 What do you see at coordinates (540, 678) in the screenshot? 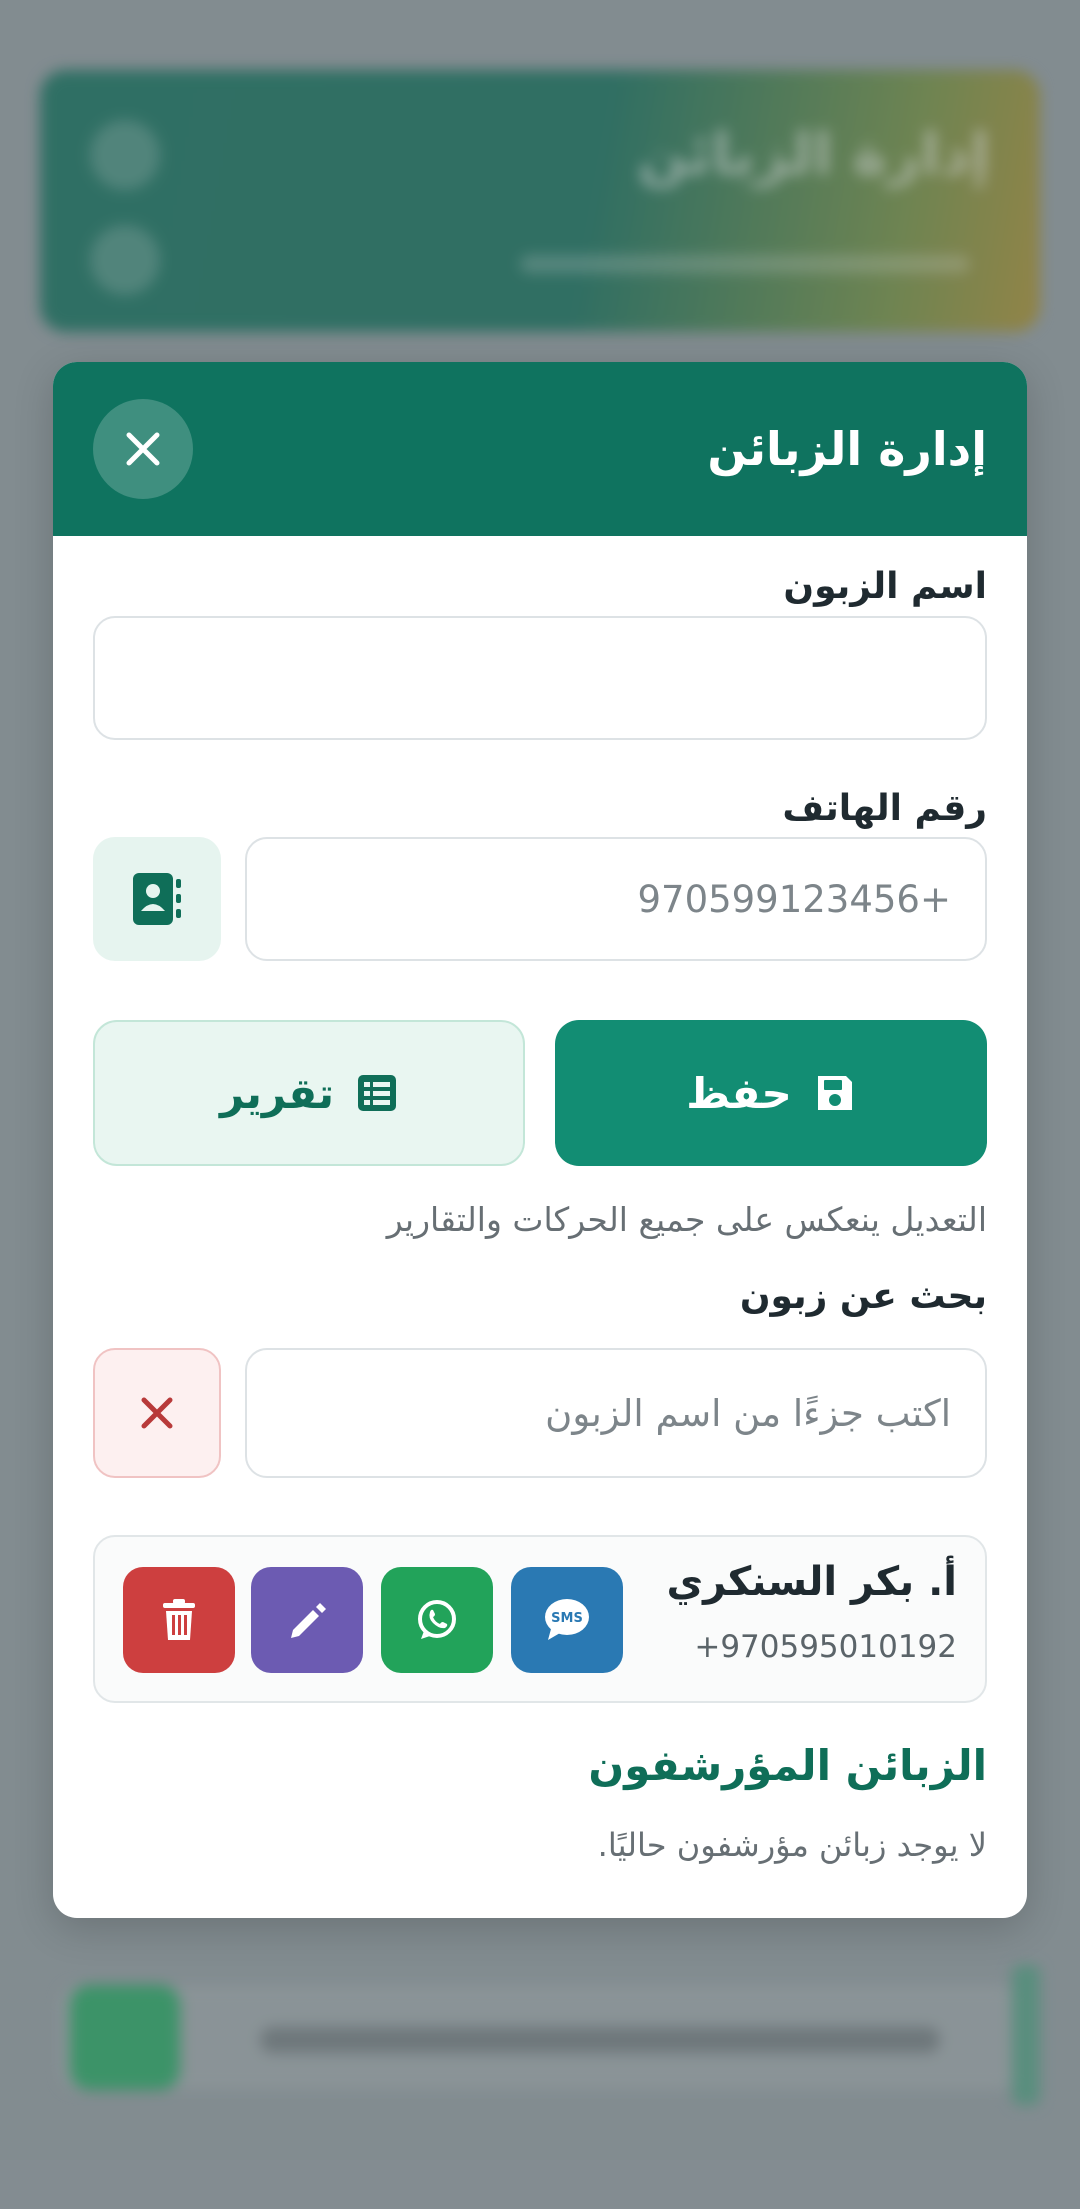
I see `customer-name-input` at bounding box center [540, 678].